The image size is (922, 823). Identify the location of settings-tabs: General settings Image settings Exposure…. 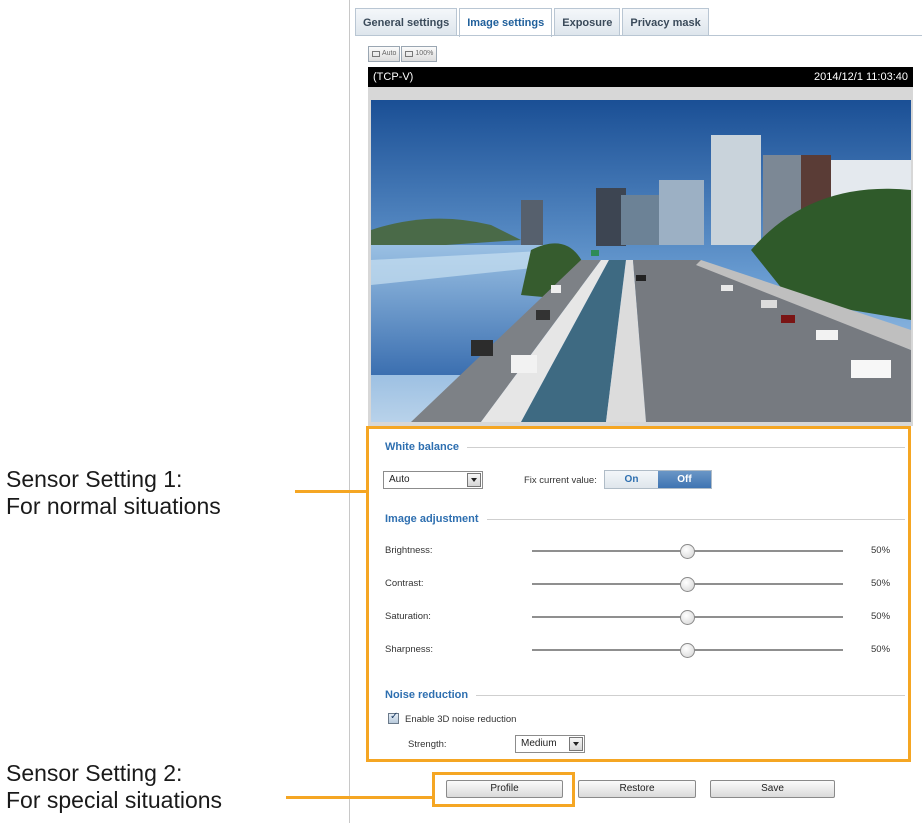
(532, 22).